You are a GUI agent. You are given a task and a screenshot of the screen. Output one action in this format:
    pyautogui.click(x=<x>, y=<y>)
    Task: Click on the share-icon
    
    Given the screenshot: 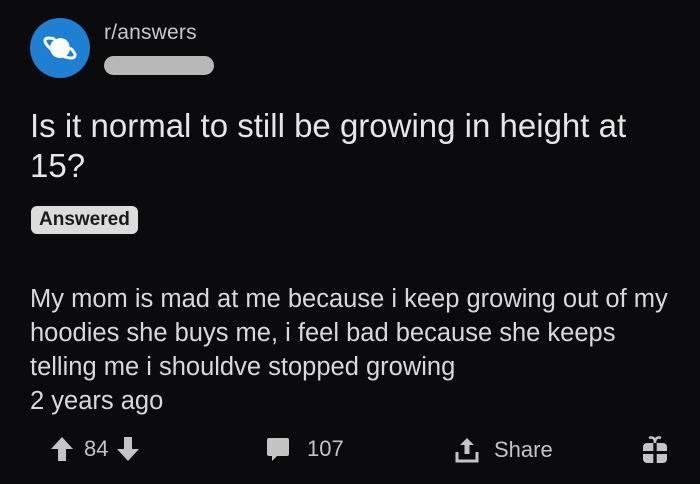 What is the action you would take?
    pyautogui.click(x=467, y=450)
    